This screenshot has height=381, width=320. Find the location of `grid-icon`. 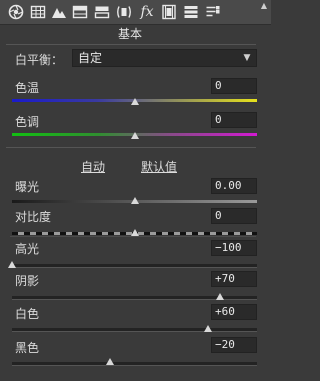

grid-icon is located at coordinates (38, 12).